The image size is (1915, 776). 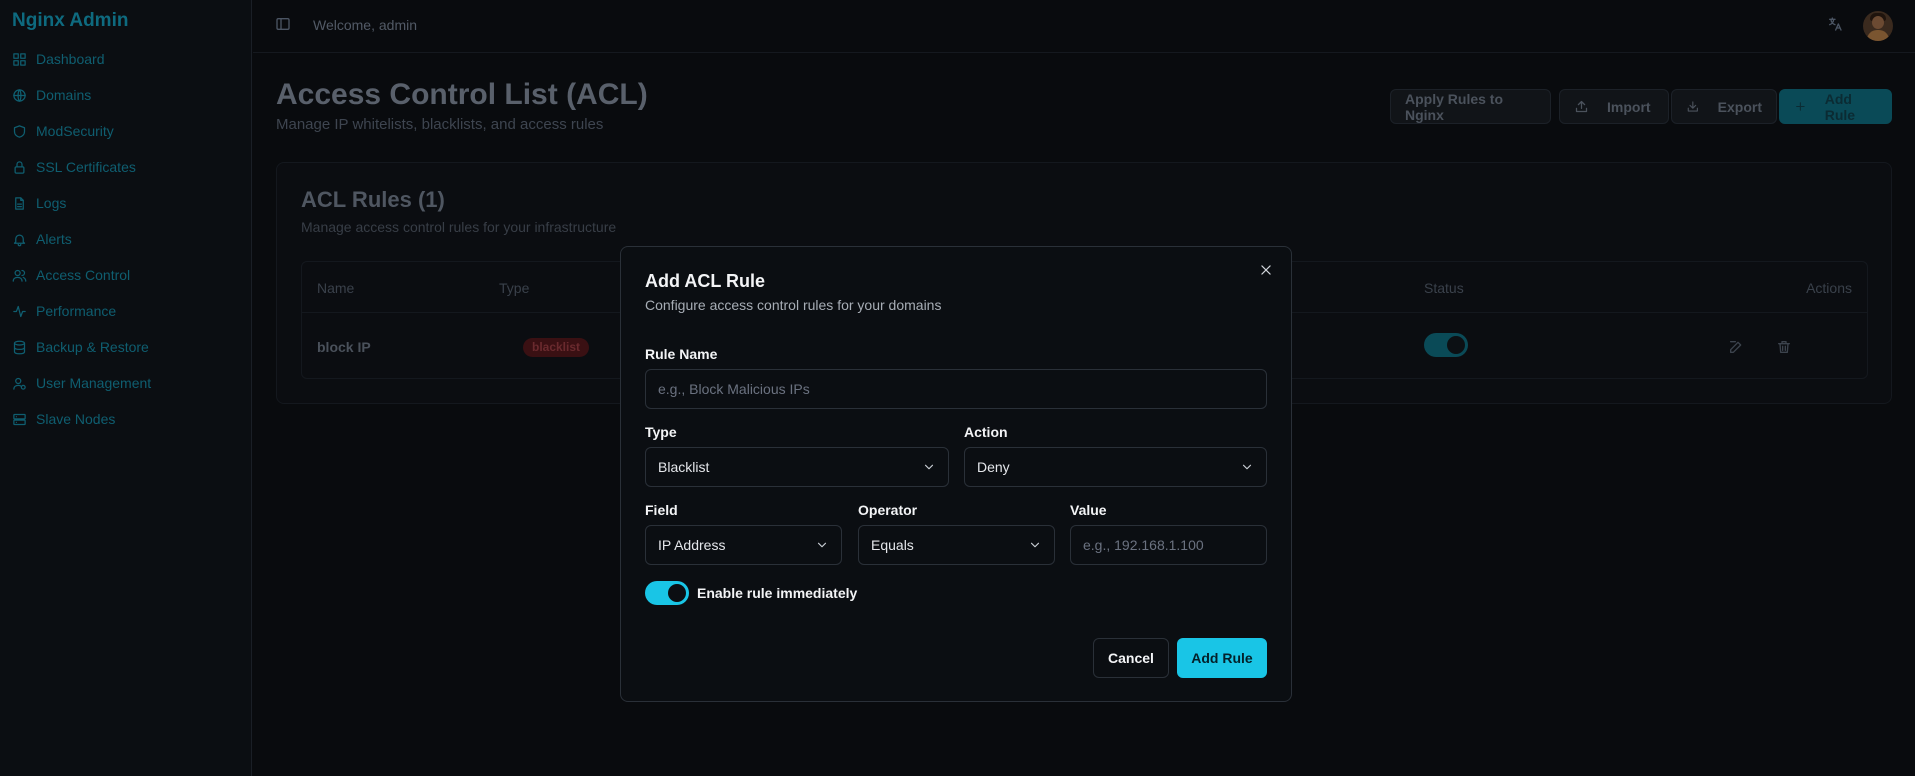 I want to click on sidebar-item-label: Domains, so click(x=64, y=95).